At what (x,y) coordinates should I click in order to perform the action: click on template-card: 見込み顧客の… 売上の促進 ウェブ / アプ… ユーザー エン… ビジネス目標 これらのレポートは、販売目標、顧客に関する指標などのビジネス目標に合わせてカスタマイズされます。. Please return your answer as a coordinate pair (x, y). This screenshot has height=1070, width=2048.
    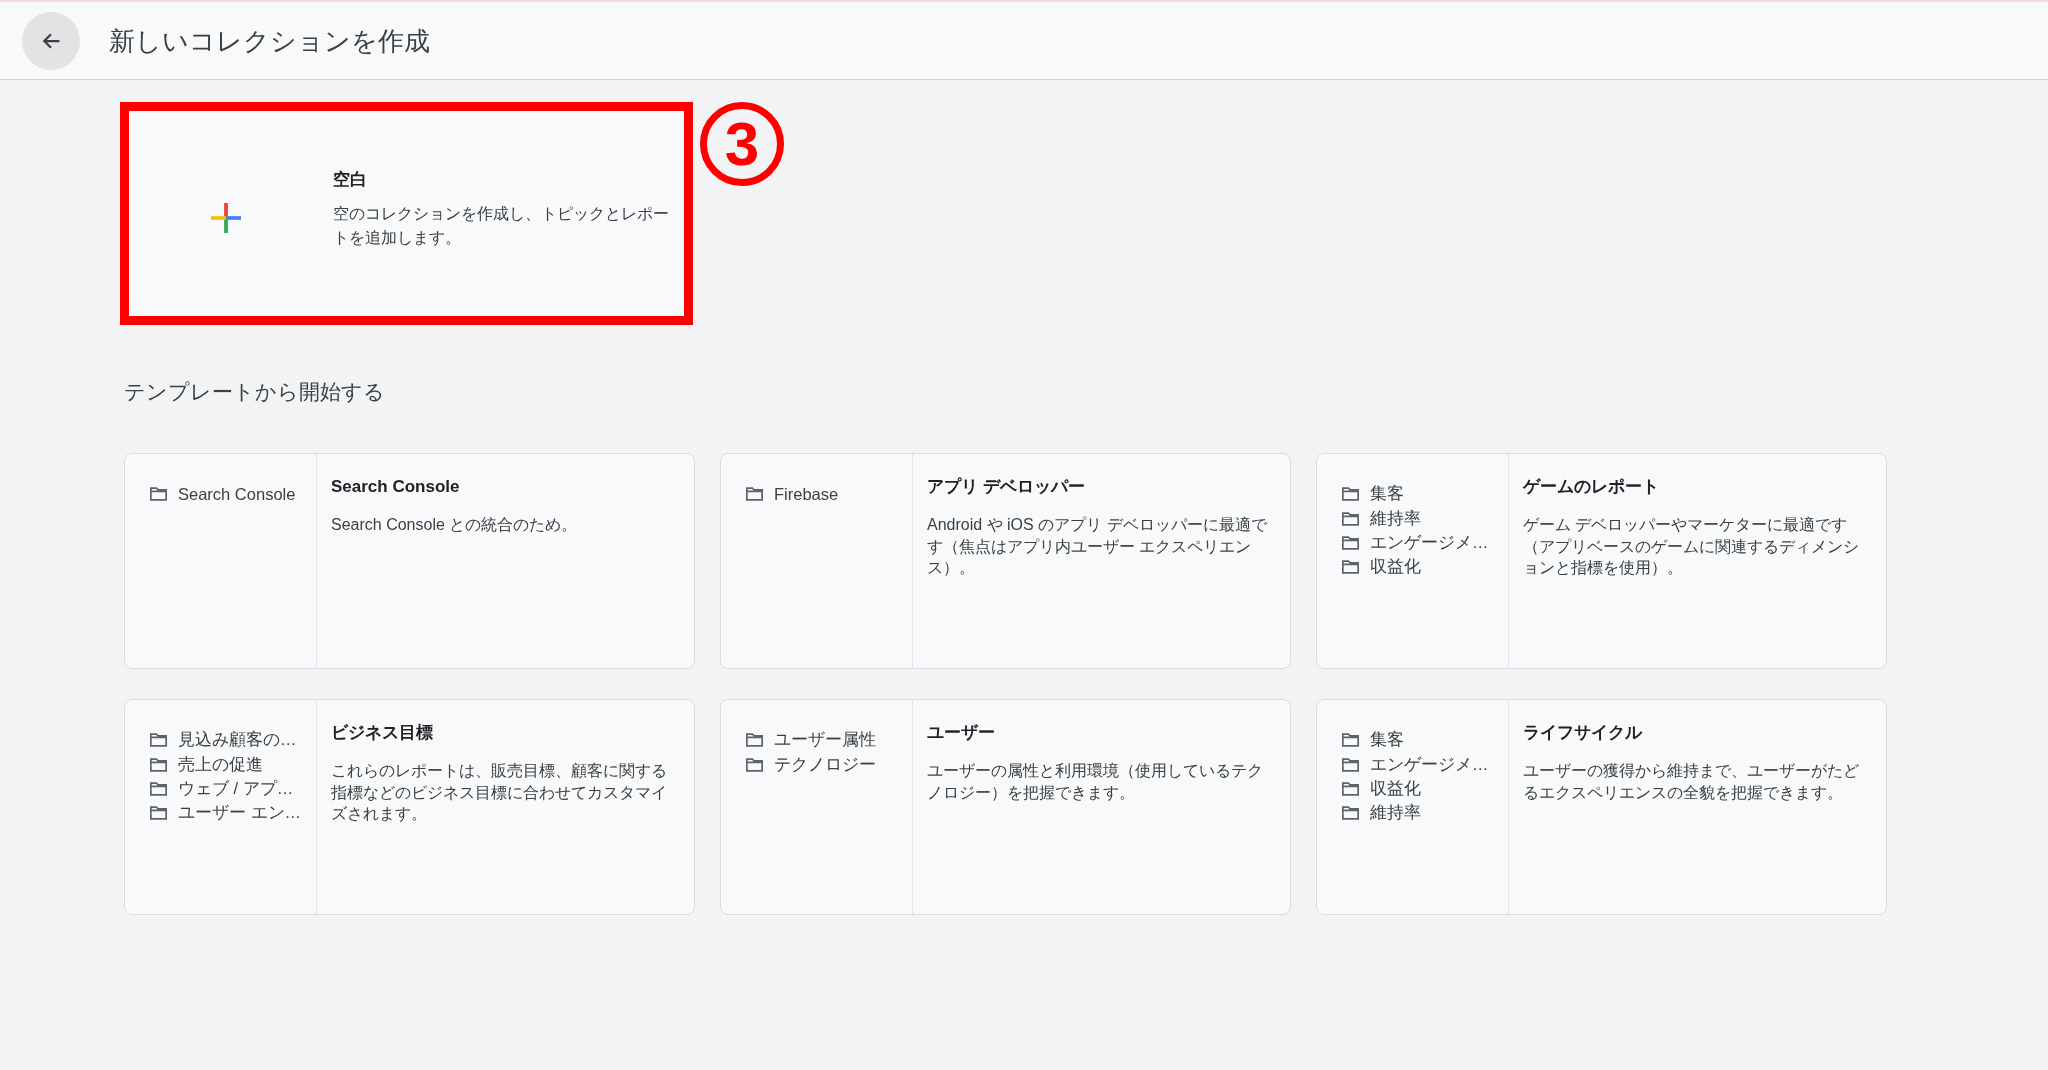
    Looking at the image, I should click on (409, 807).